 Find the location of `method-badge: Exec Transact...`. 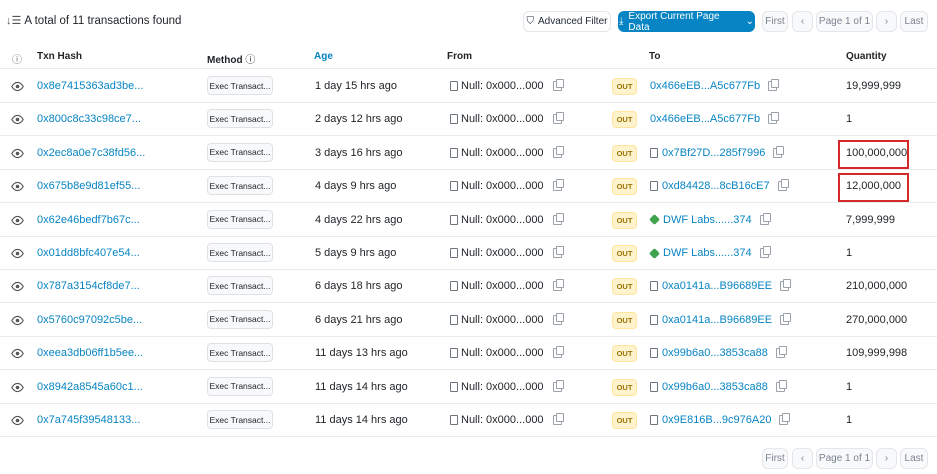

method-badge: Exec Transact... is located at coordinates (240, 386).